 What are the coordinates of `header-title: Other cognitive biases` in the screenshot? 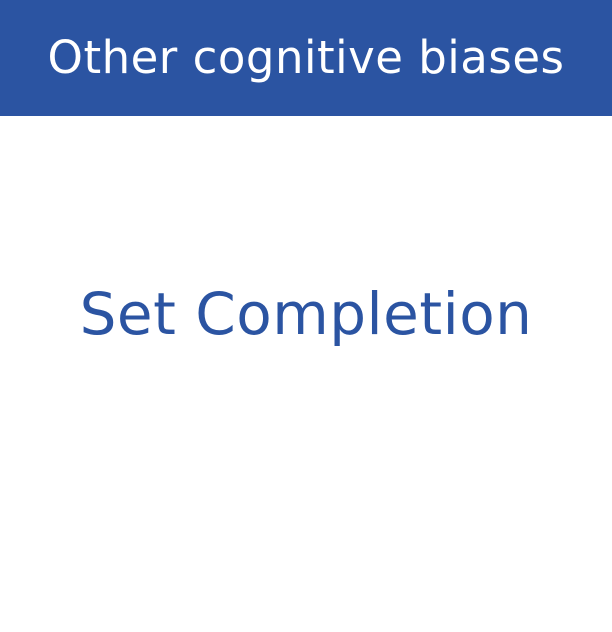 It's located at (306, 57).